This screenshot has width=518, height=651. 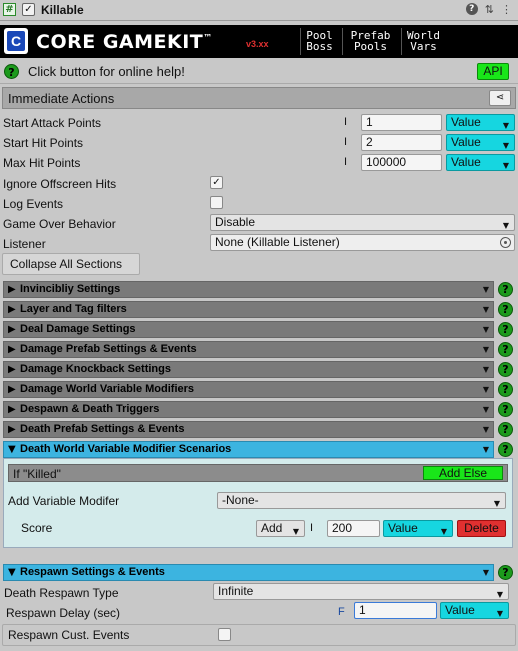 What do you see at coordinates (16, 41) in the screenshot?
I see `core-gamekit-logo-icon: C` at bounding box center [16, 41].